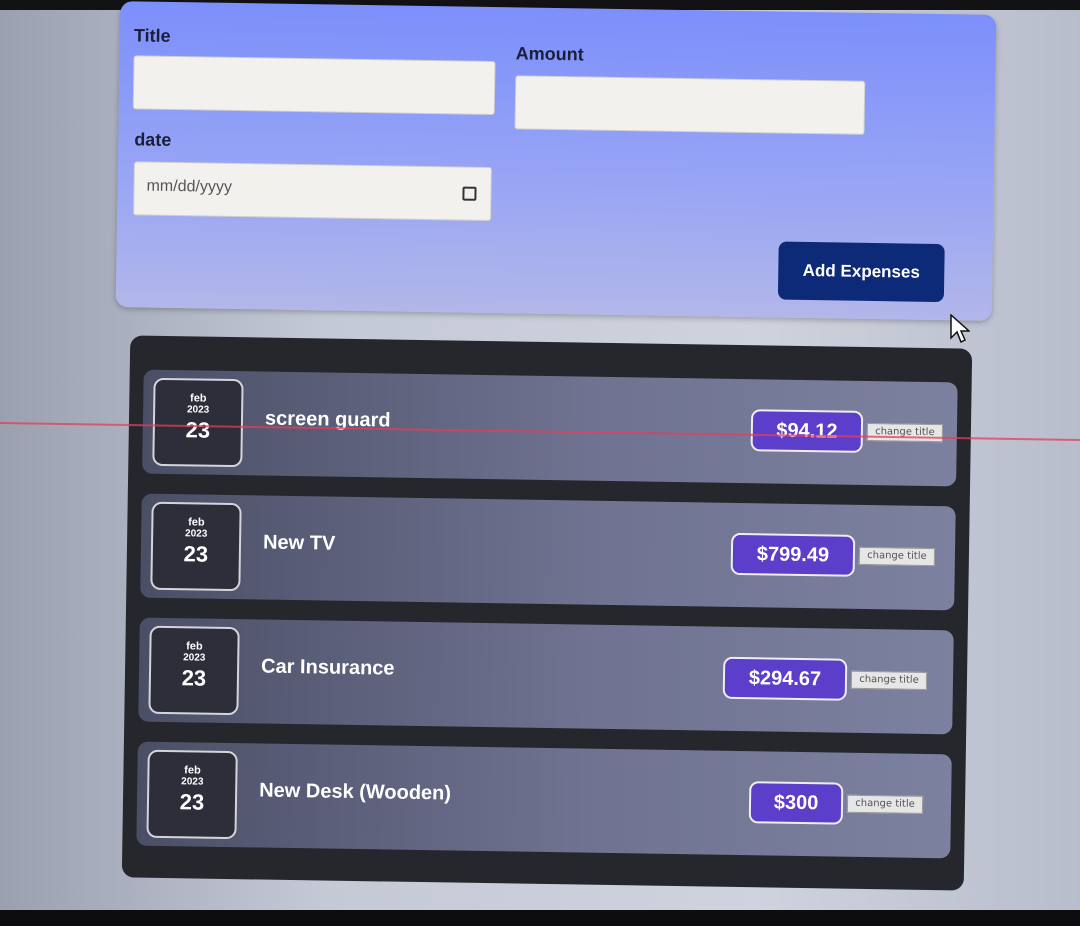 This screenshot has width=1080, height=926. Describe the element at coordinates (960, 329) in the screenshot. I see `mouse-cursor-icon` at that location.